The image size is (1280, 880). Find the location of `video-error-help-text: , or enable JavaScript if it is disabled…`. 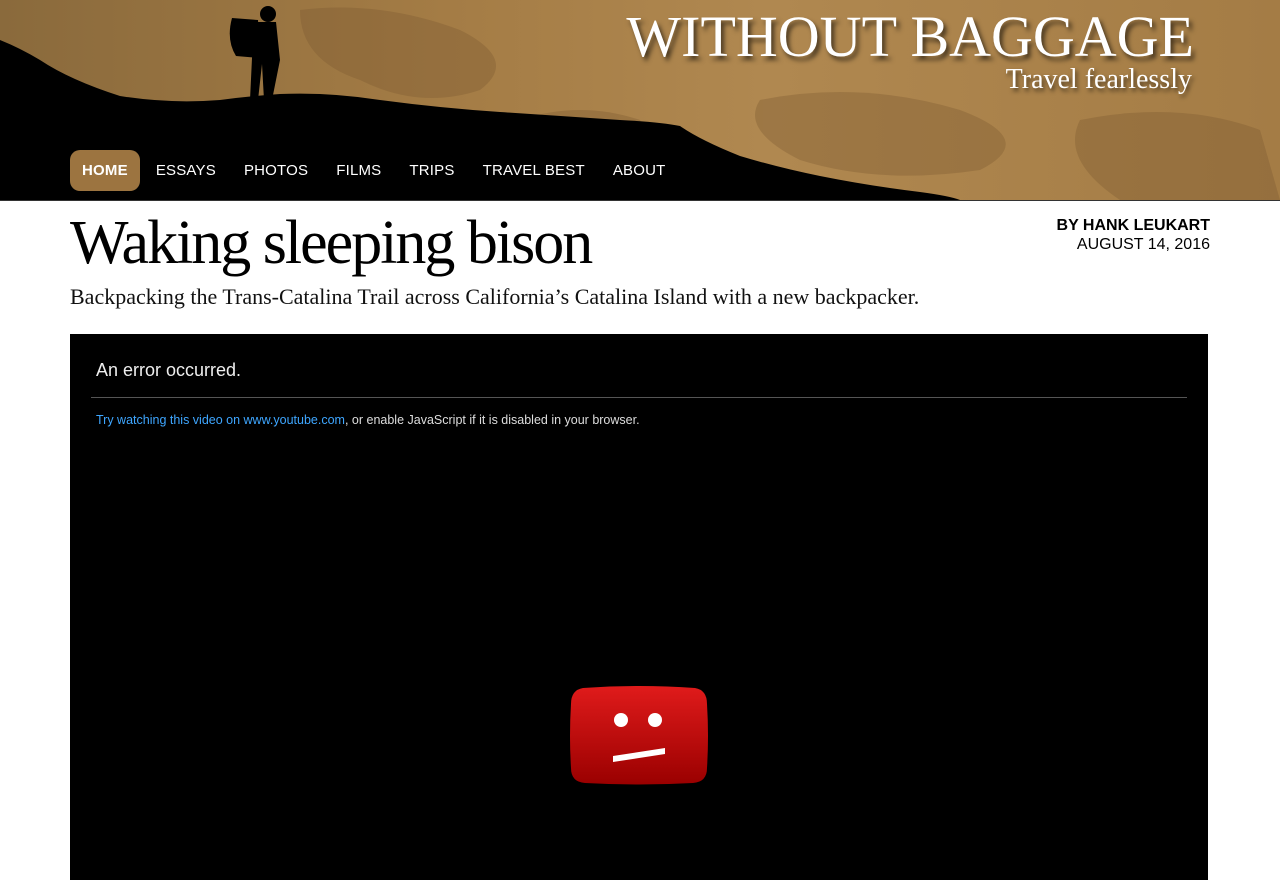

video-error-help-text: , or enable JavaScript if it is disabled… is located at coordinates (492, 420).